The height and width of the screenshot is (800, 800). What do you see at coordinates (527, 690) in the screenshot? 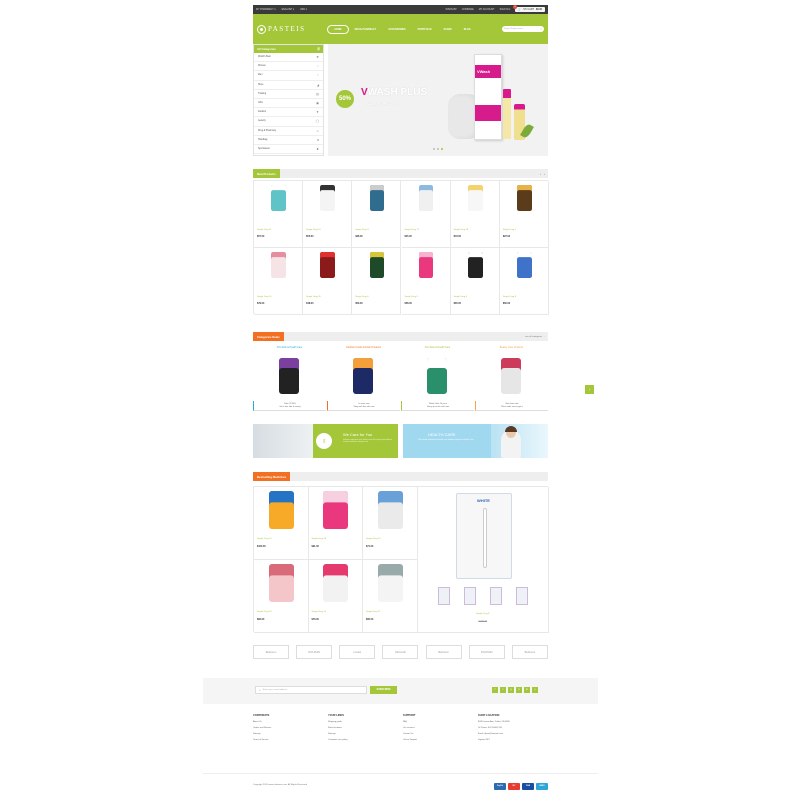
I see `linkedin-icon: in` at bounding box center [527, 690].